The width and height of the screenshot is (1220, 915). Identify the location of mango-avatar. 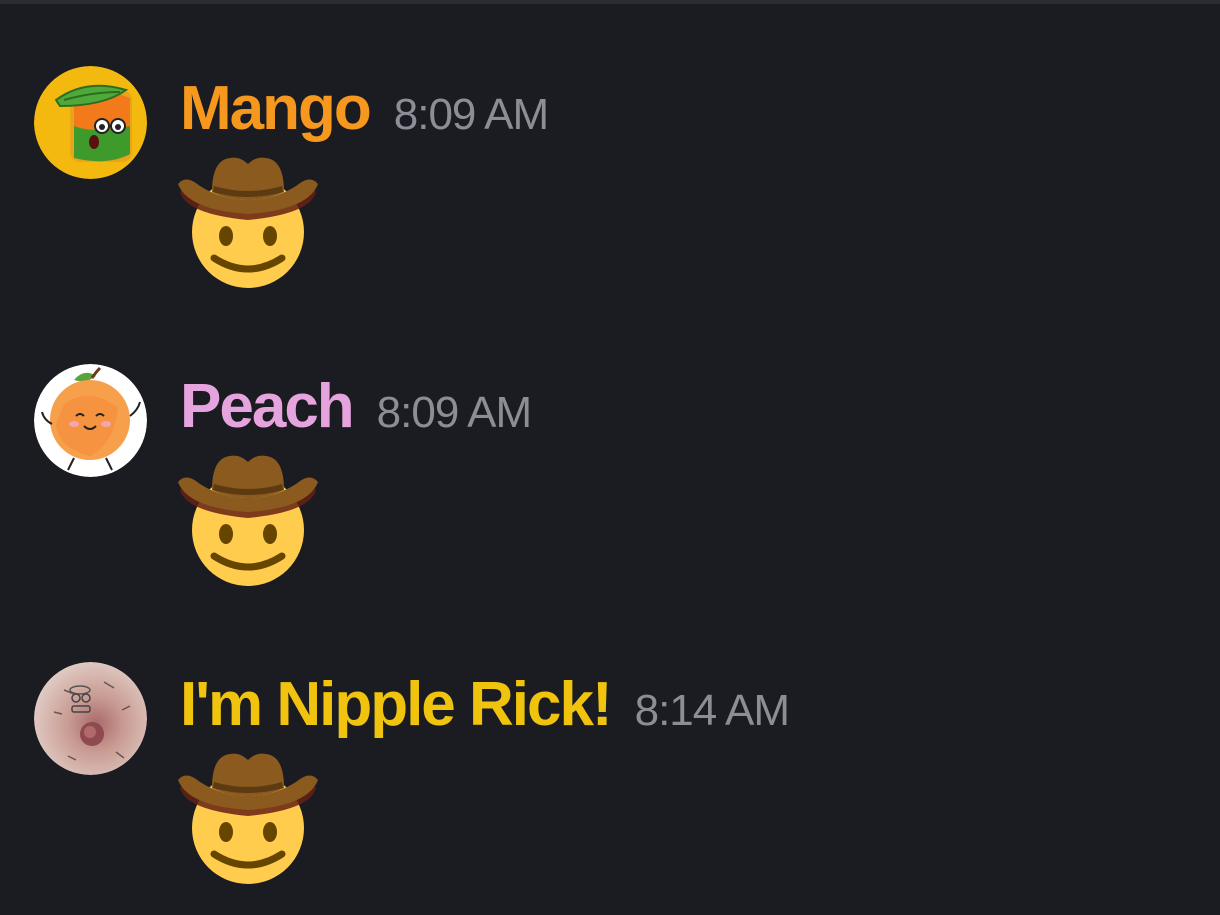
(90, 122).